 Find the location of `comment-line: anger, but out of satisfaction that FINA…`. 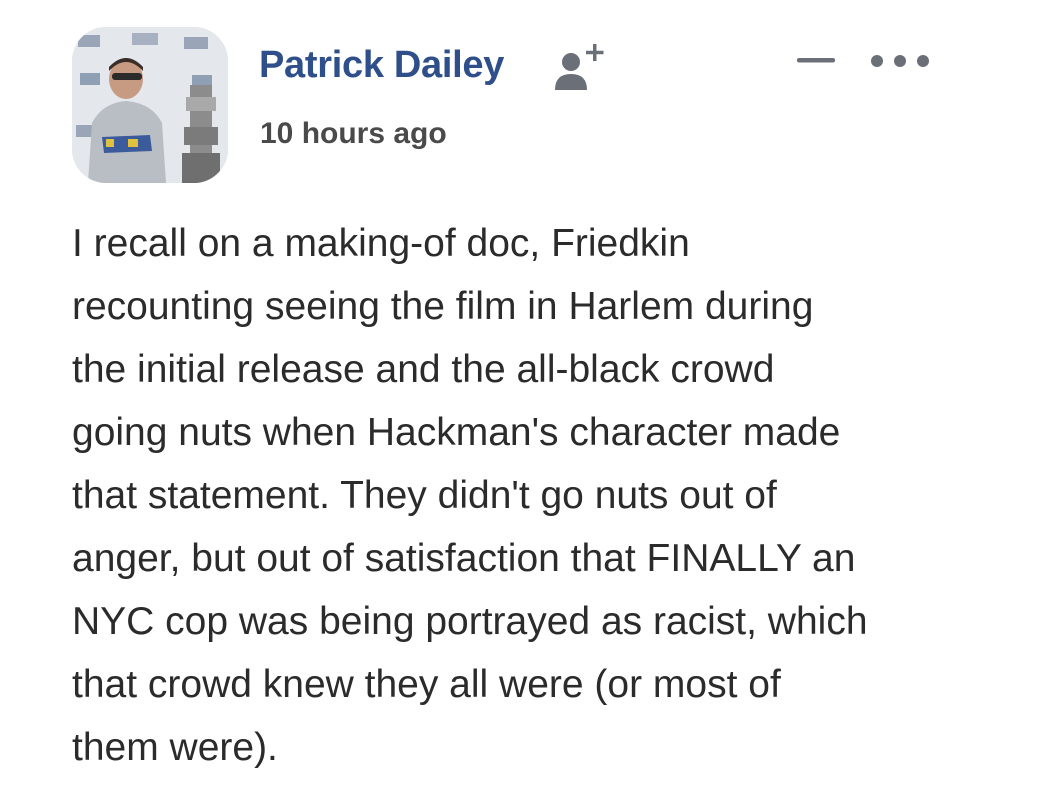

comment-line: anger, but out of satisfaction that FINA… is located at coordinates (464, 558).